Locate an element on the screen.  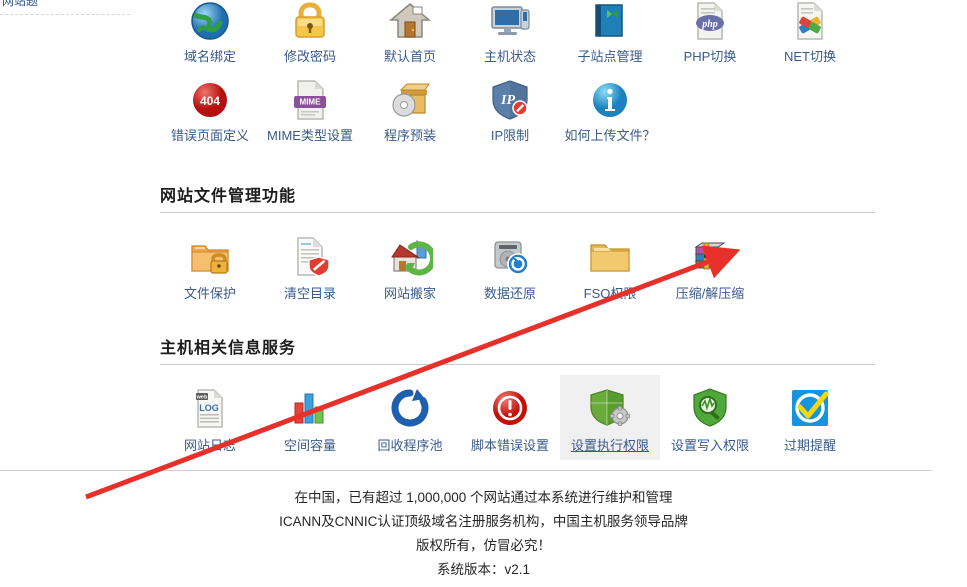
icon-tile-label: 主机状态 is located at coordinates (509, 56).